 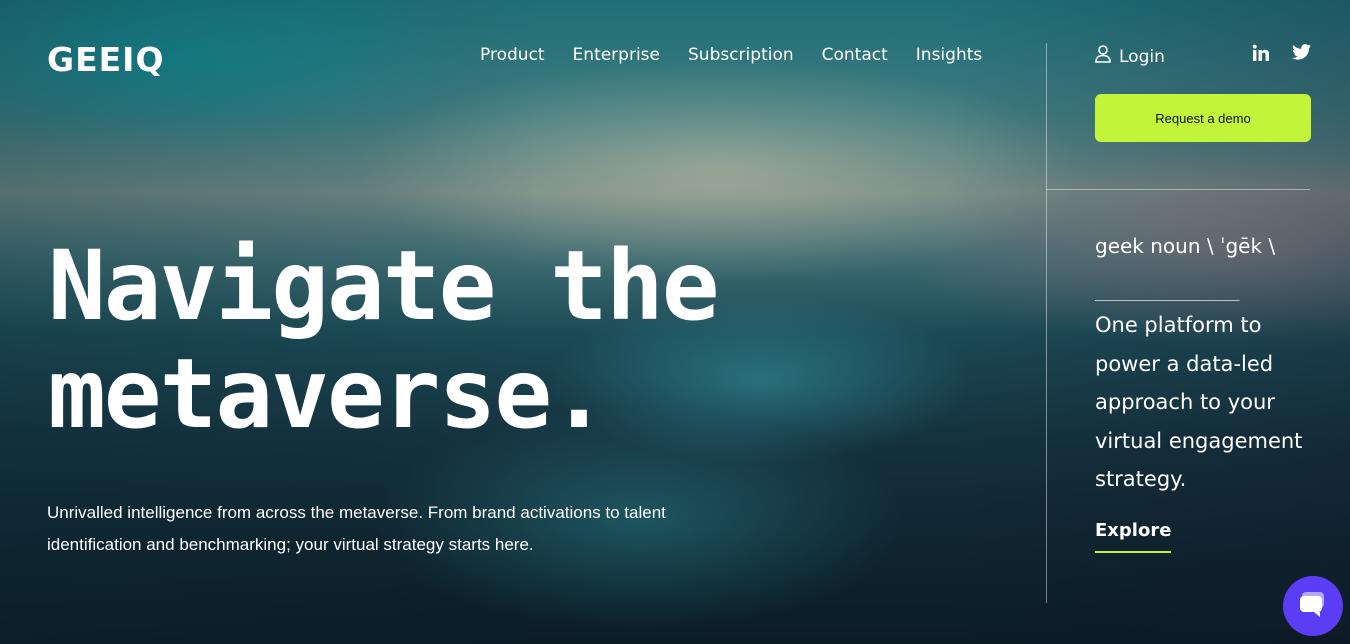 I want to click on user-icon, so click(x=1103, y=56).